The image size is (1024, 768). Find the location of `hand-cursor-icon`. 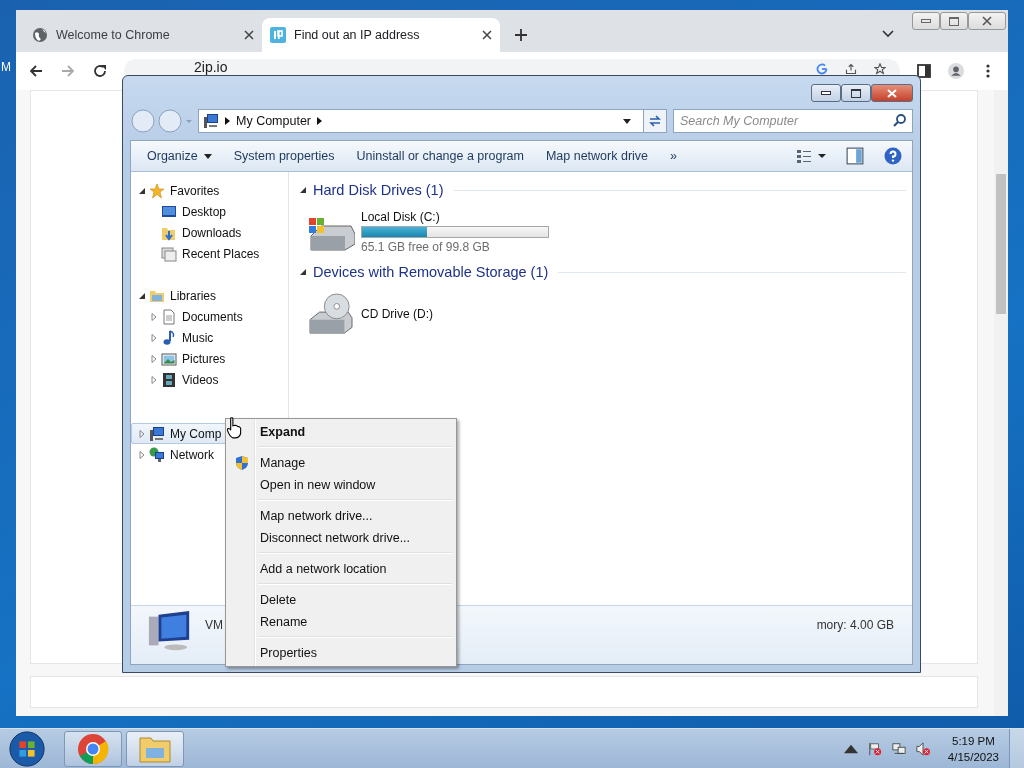

hand-cursor-icon is located at coordinates (234, 428).